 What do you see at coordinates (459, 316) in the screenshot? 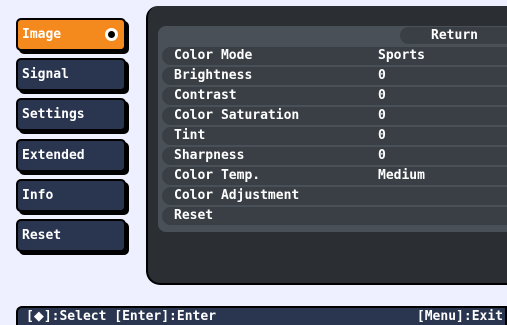
I see `help-exit: [Menu]:Exit` at bounding box center [459, 316].